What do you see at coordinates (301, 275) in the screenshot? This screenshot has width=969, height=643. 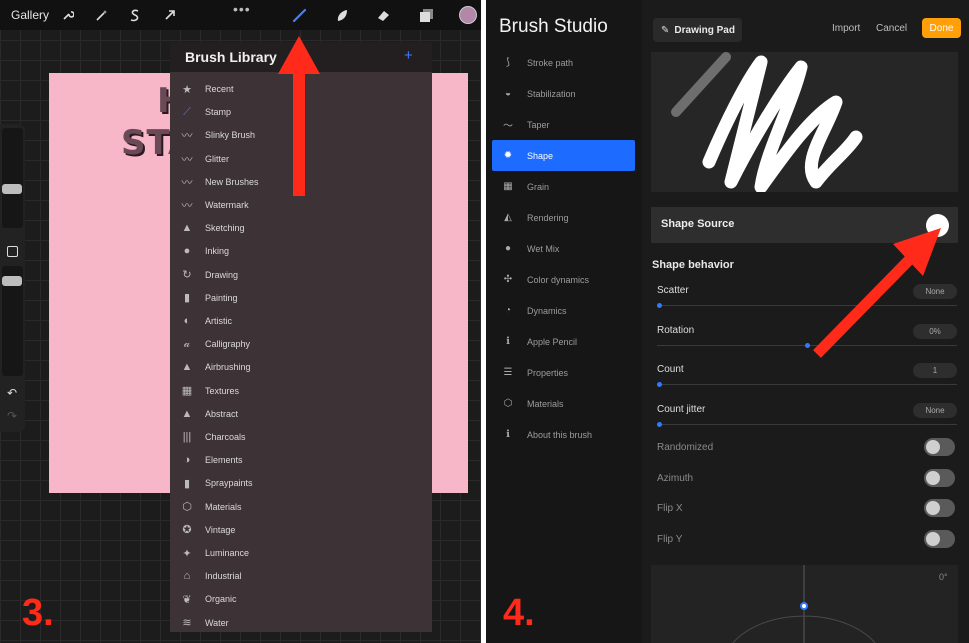 I see `brush-set-item: ↻ Drawing` at bounding box center [301, 275].